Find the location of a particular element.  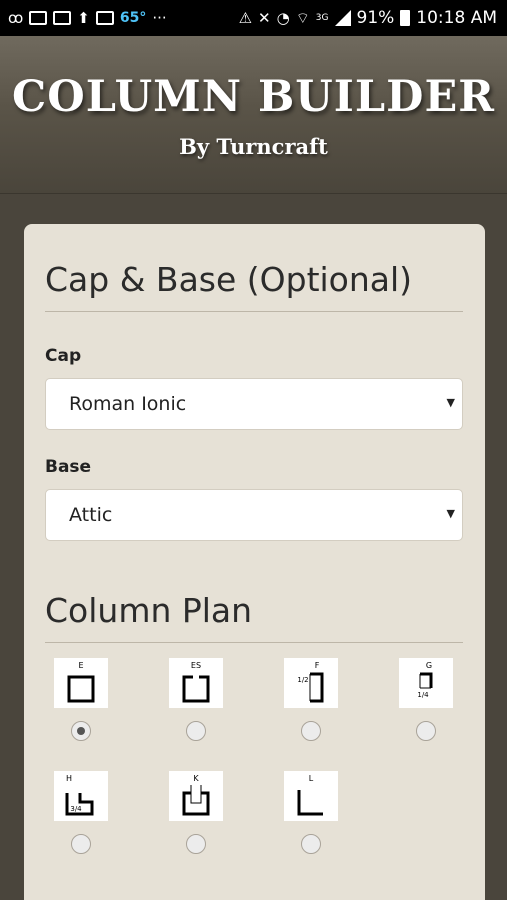

plan-k-diagram: K is located at coordinates (196, 796).